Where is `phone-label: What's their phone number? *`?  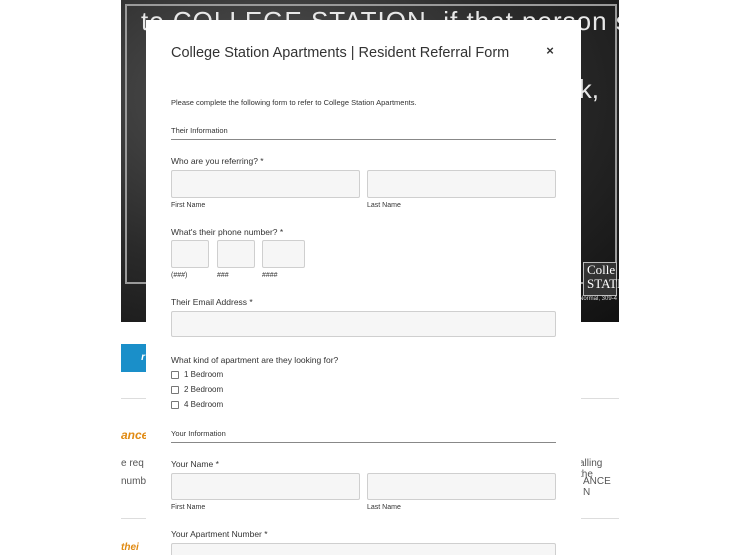 phone-label: What's their phone number? * is located at coordinates (227, 232).